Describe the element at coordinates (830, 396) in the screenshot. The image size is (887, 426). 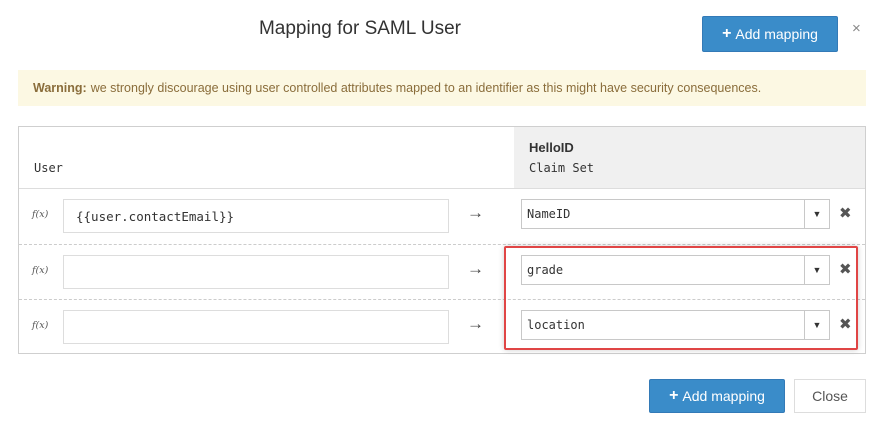
I see `close-button: Close` at that location.